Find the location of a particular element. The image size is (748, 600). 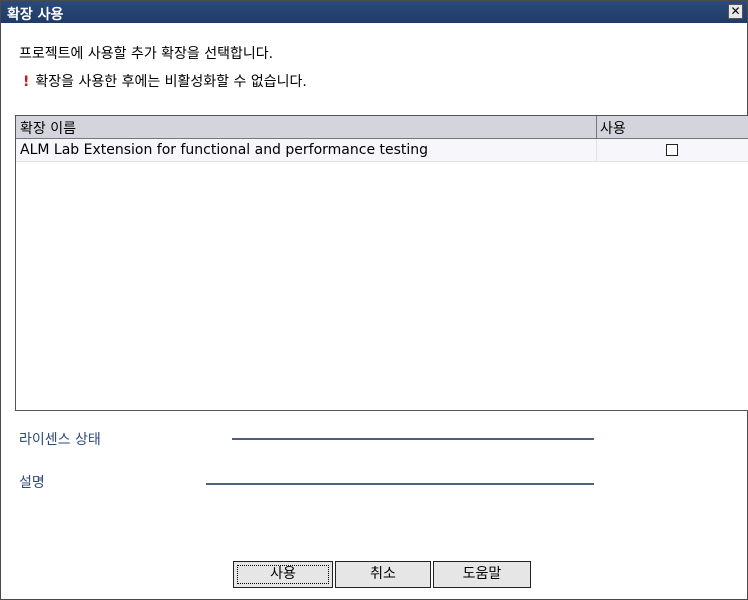

intro-text: 프로젝트에 사용할 추가 확장을 선택합니다. is located at coordinates (146, 54).